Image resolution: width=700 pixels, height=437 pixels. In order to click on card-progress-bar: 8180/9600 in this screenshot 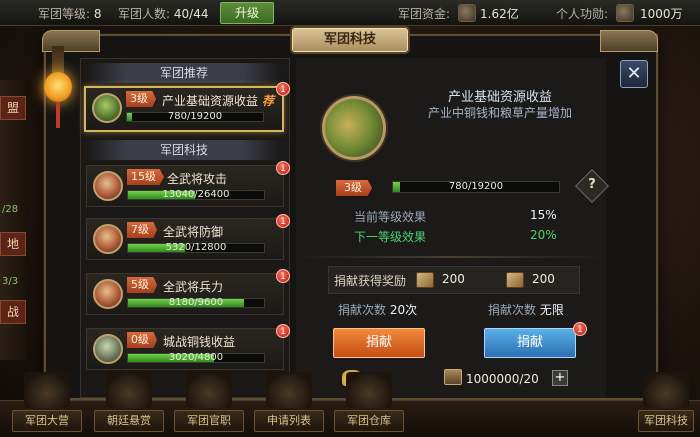, I will do `click(196, 302)`.